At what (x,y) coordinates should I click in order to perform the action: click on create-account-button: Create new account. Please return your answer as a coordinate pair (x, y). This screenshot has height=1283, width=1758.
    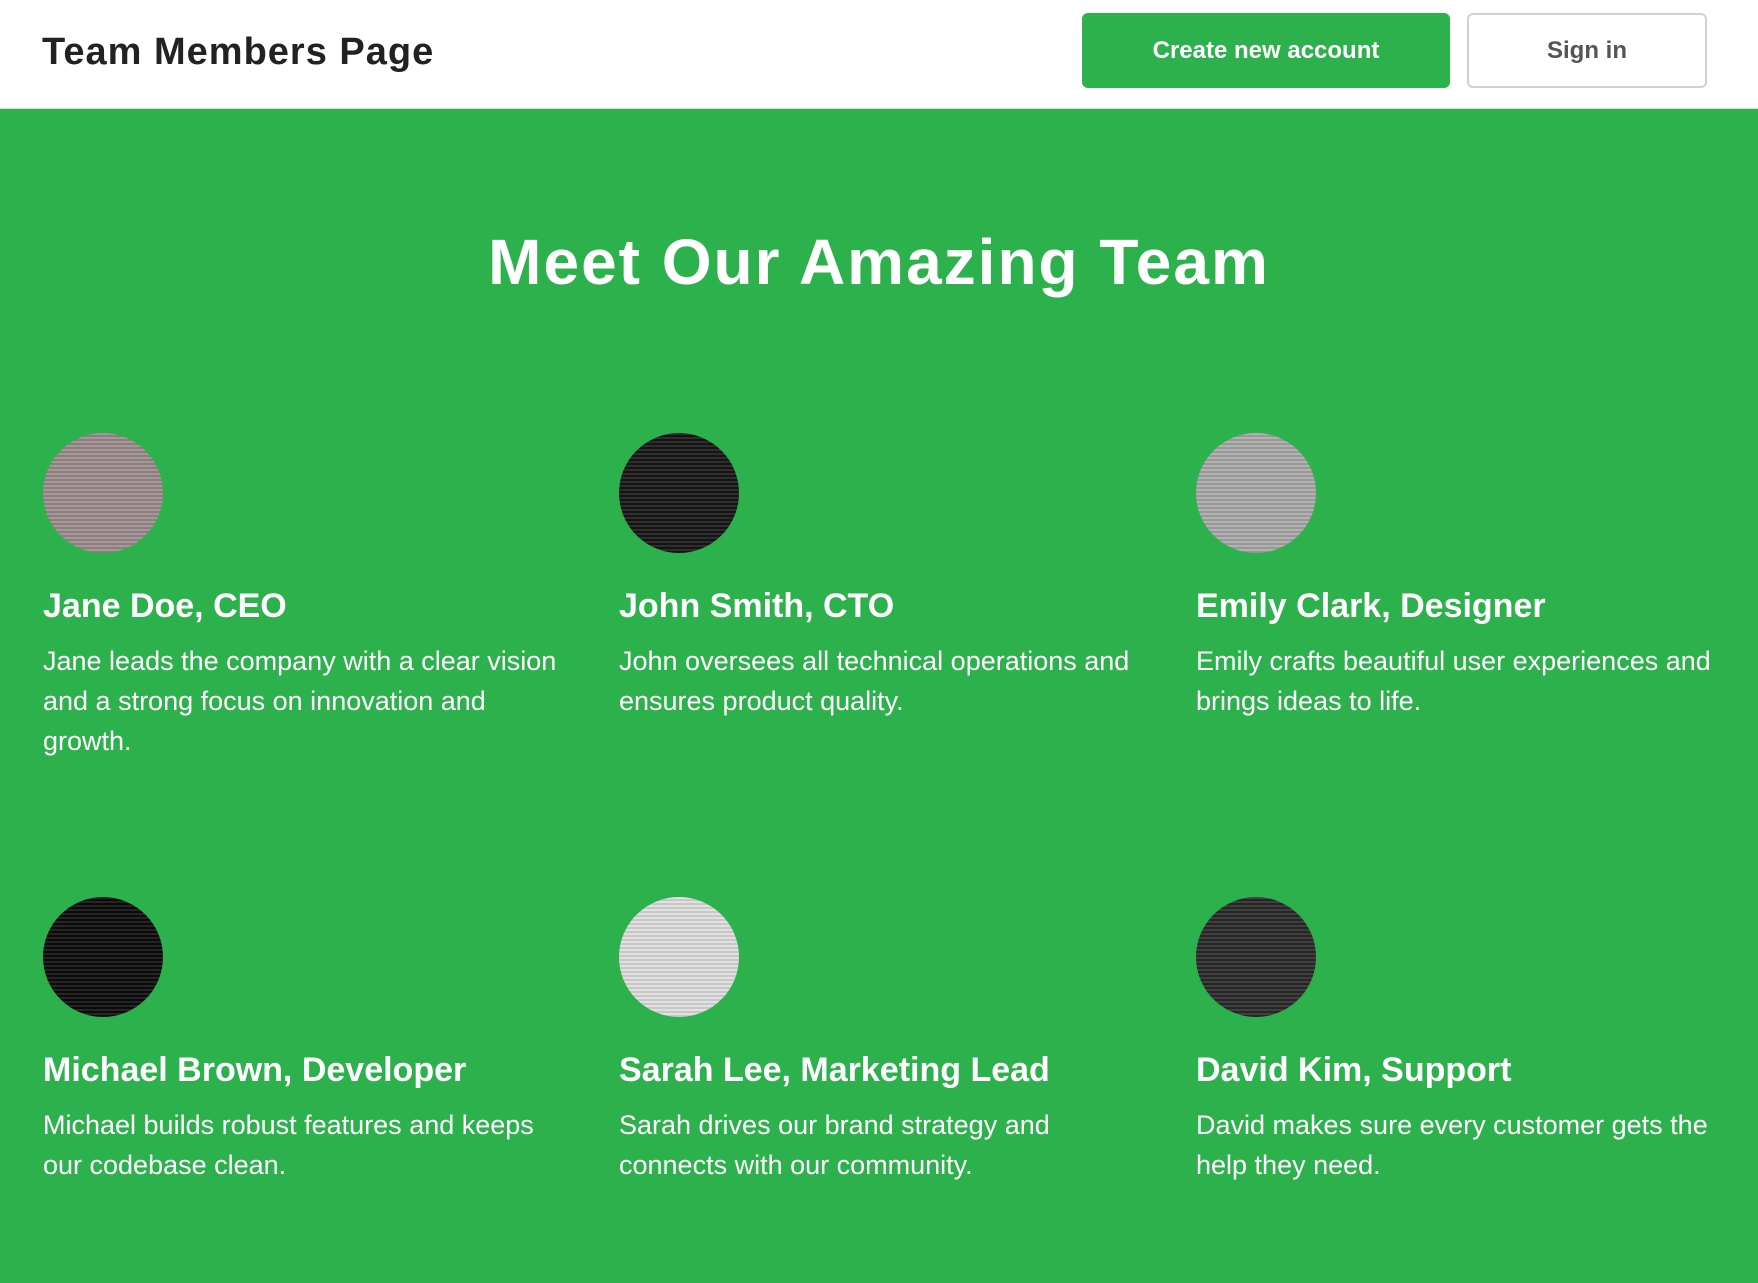
    Looking at the image, I should click on (1266, 50).